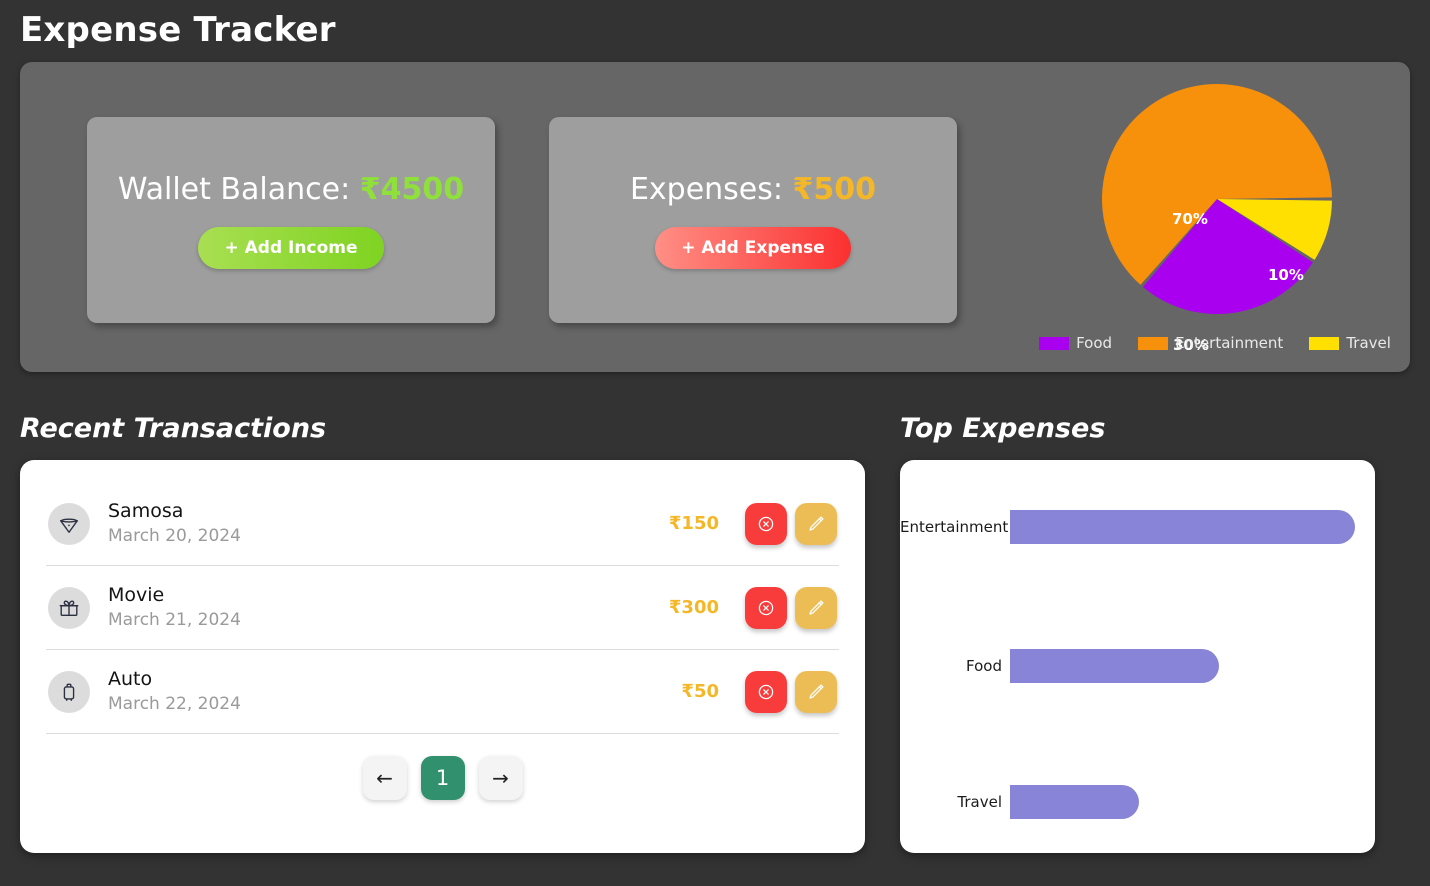 The image size is (1430, 886). What do you see at coordinates (693, 607) in the screenshot?
I see `transaction-amount: ₹300` at bounding box center [693, 607].